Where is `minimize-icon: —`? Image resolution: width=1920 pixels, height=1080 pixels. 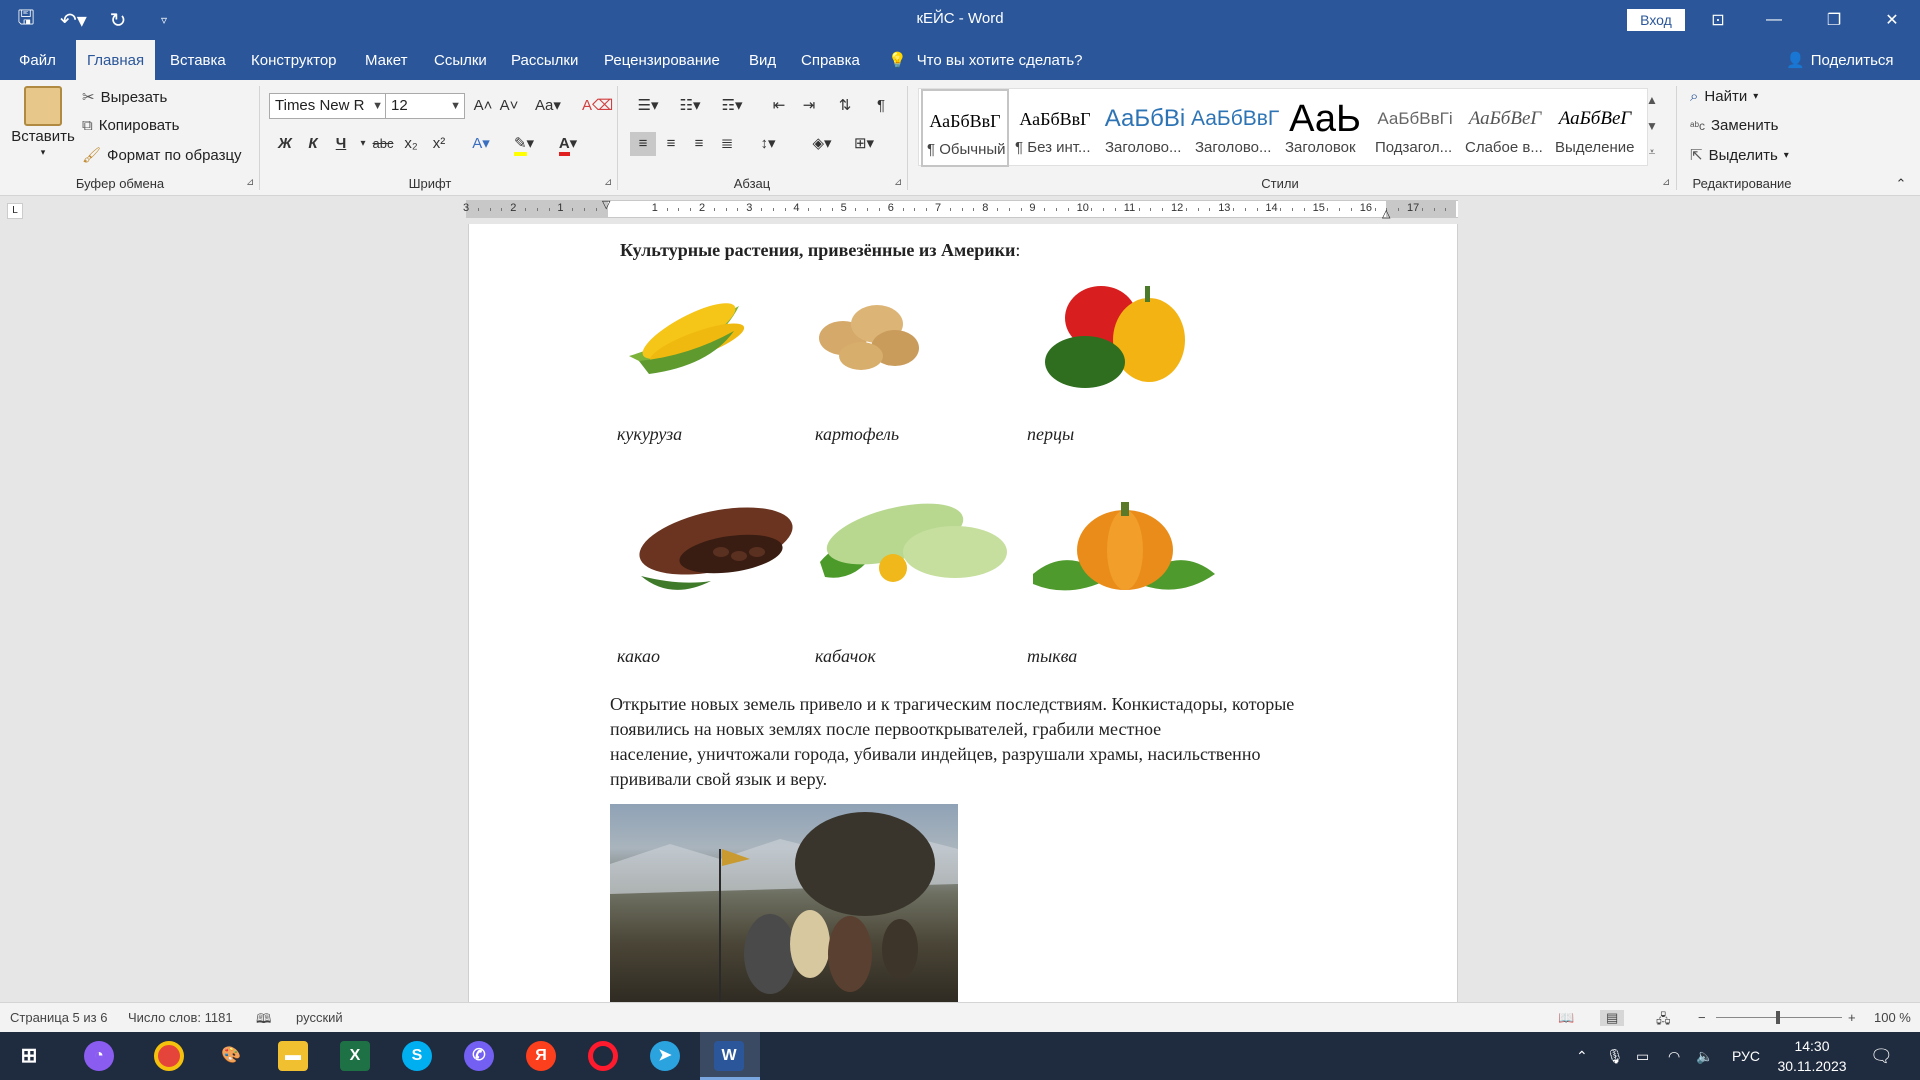 minimize-icon: — is located at coordinates (1774, 20).